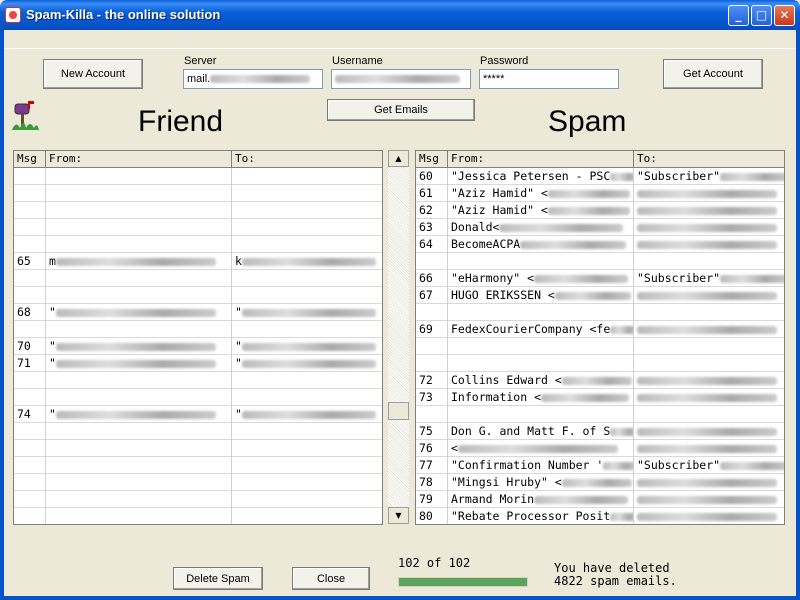  I want to click on scroll-down-button: ▼, so click(398, 515).